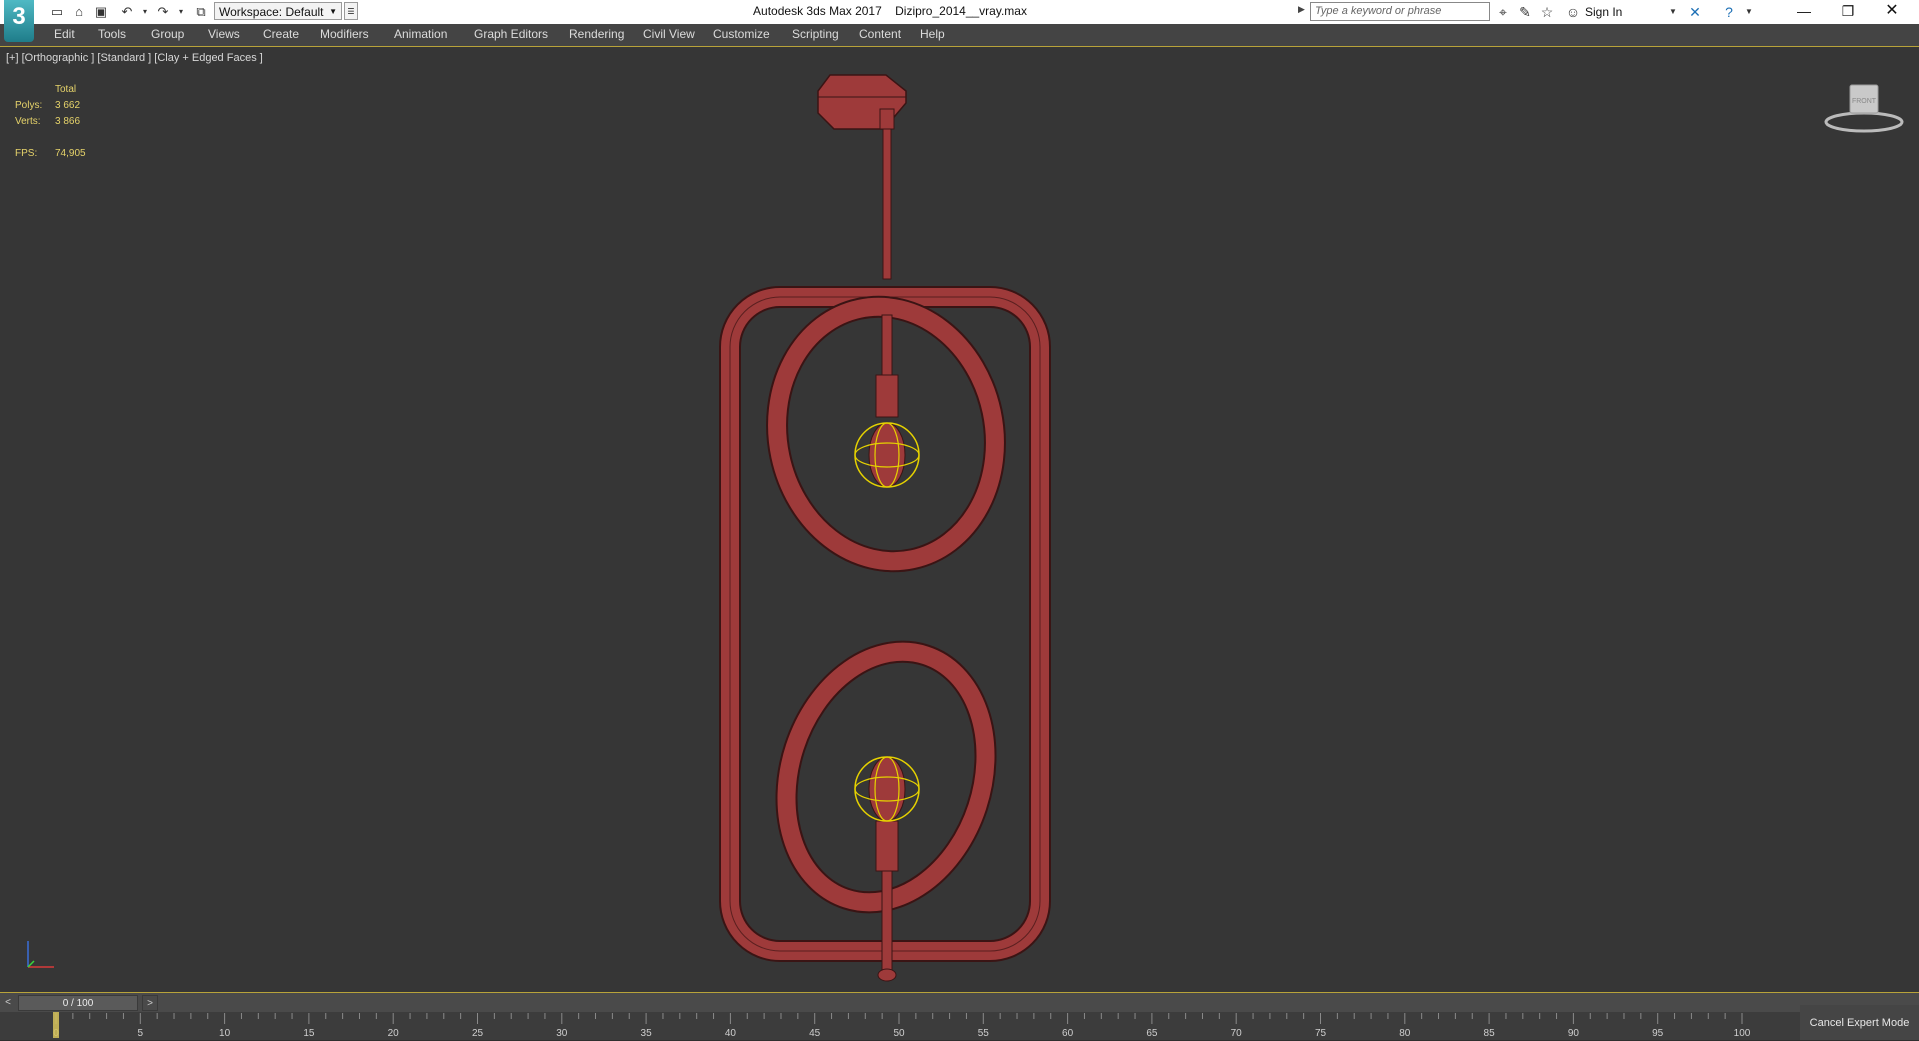  What do you see at coordinates (596, 34) in the screenshot?
I see `menu-rendering: Rendering` at bounding box center [596, 34].